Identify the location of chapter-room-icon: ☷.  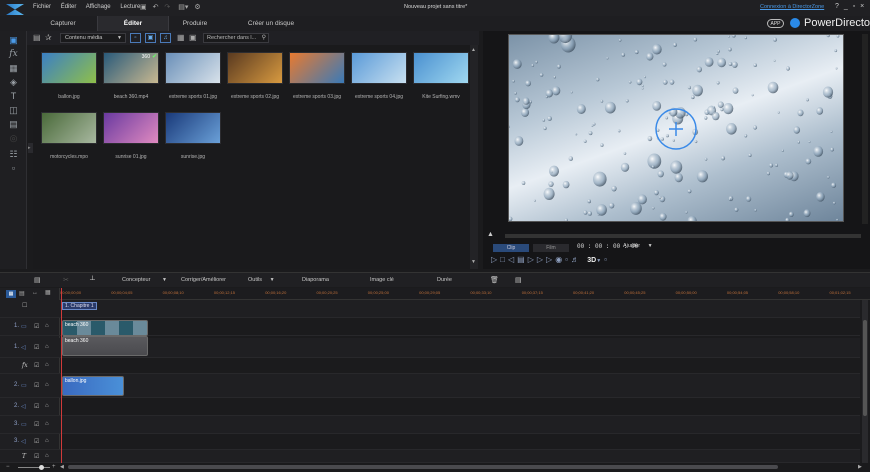
(13, 154).